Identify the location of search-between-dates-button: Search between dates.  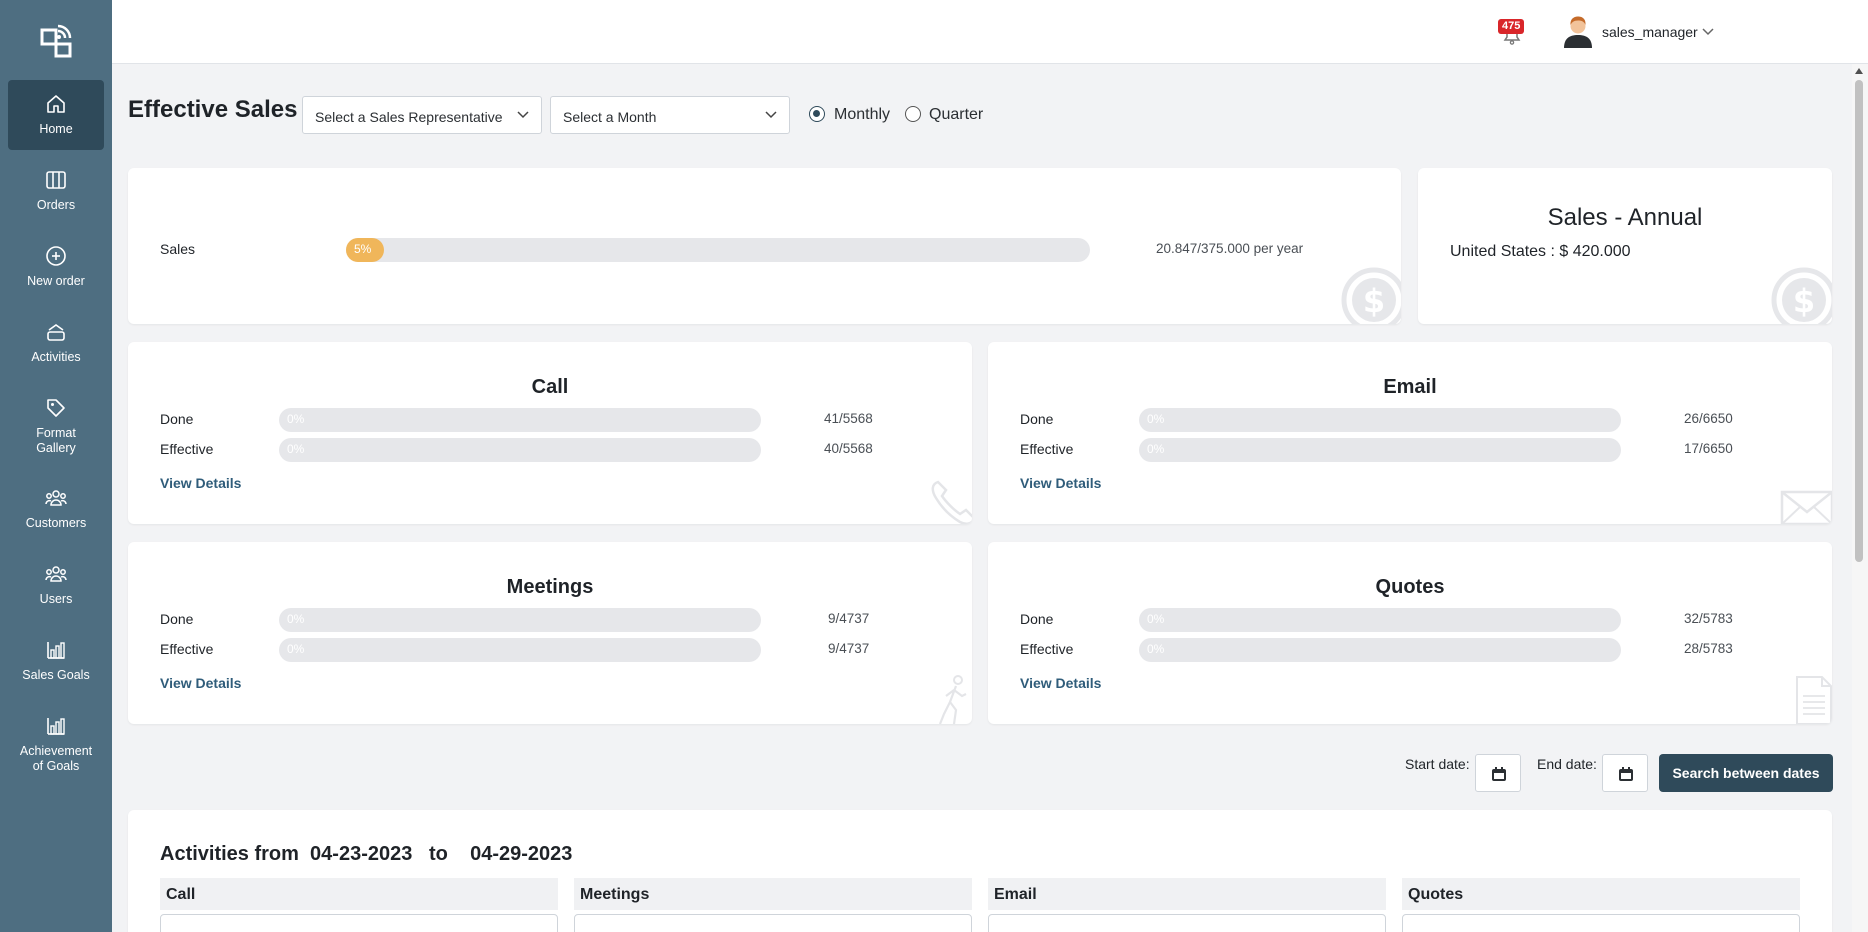
(1746, 773).